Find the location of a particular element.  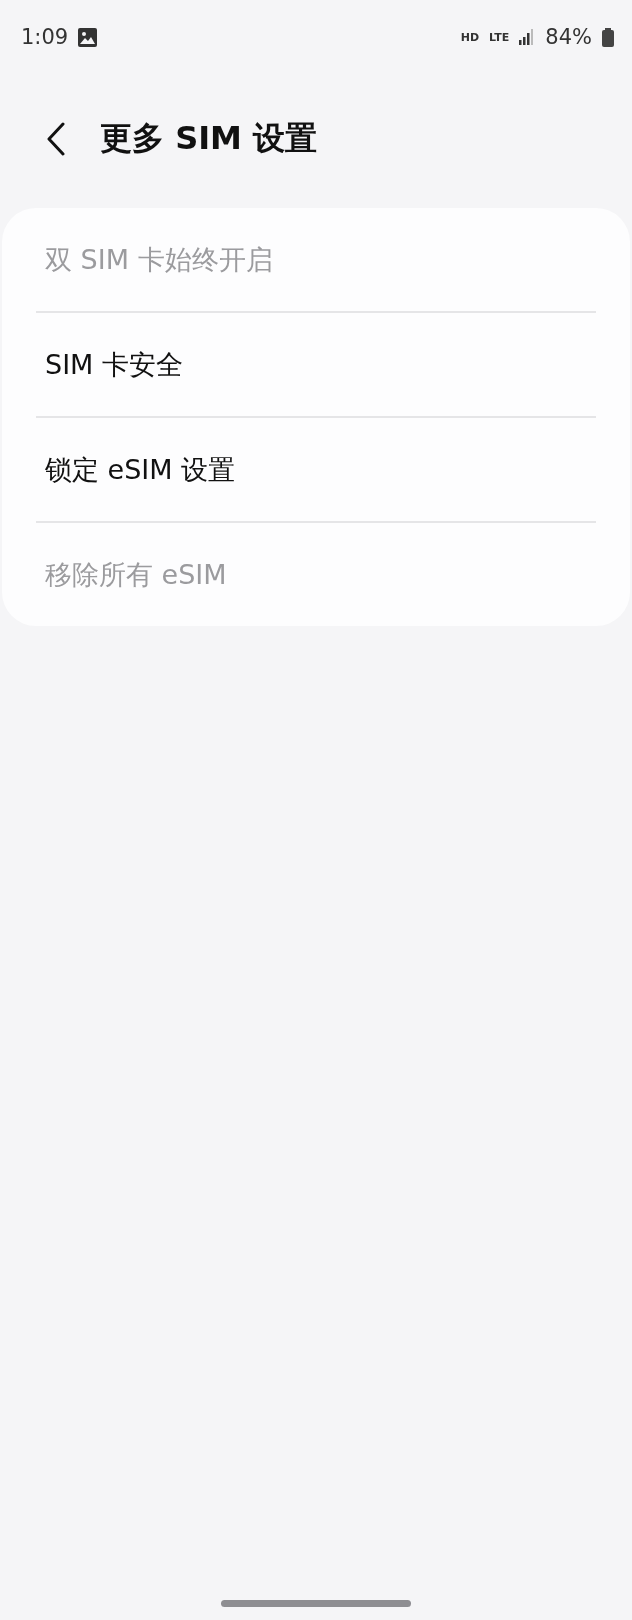

signal-icon is located at coordinates (527, 37).